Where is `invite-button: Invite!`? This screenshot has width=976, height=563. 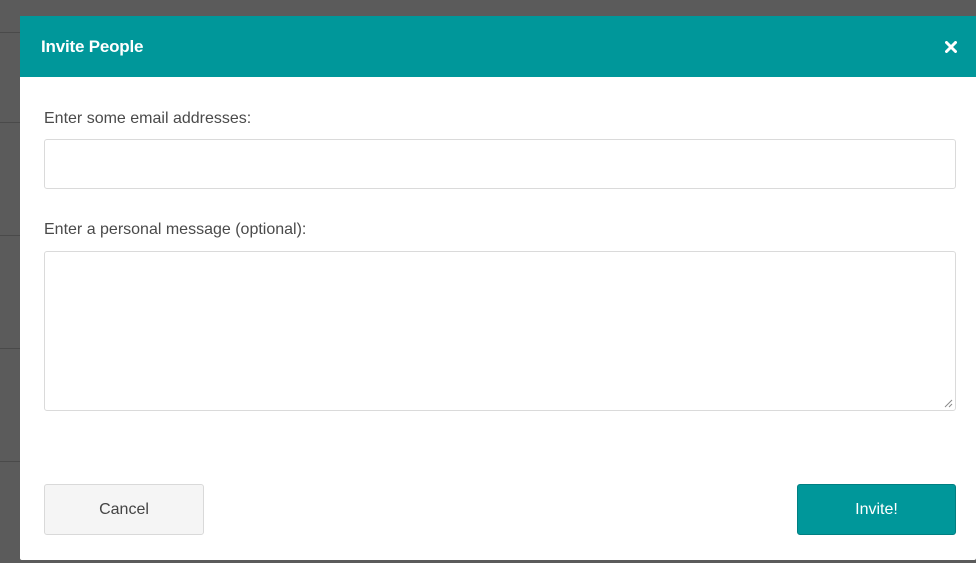 invite-button: Invite! is located at coordinates (876, 509).